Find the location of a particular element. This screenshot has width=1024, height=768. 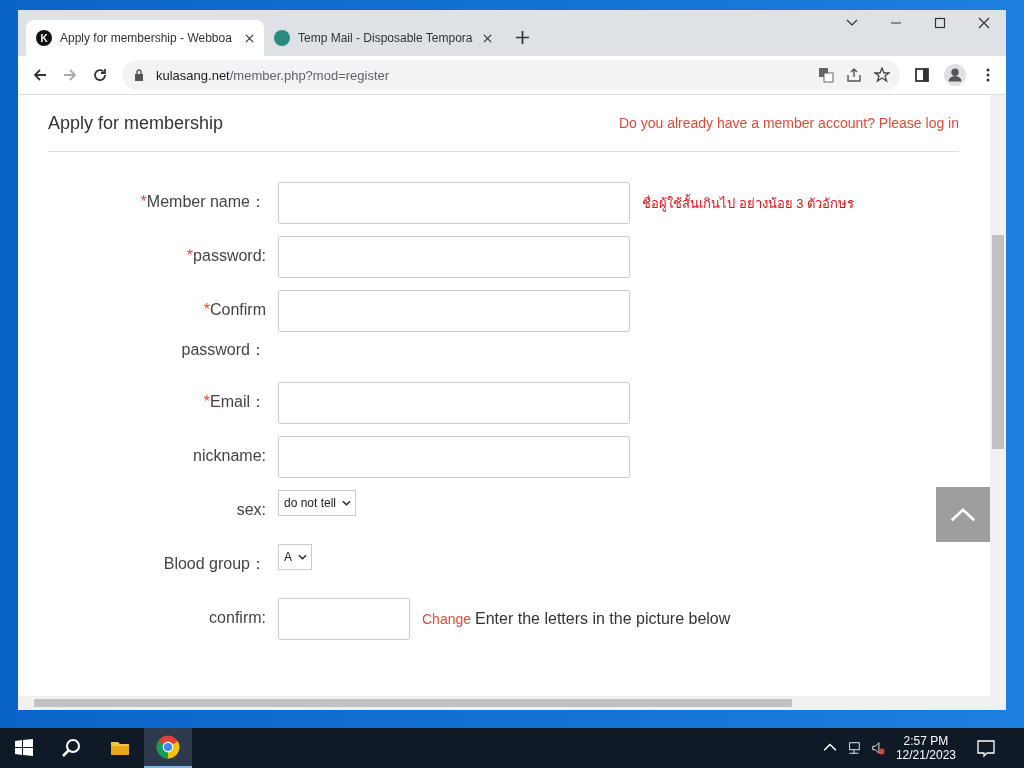

field-label: confirm: is located at coordinates (237, 618).